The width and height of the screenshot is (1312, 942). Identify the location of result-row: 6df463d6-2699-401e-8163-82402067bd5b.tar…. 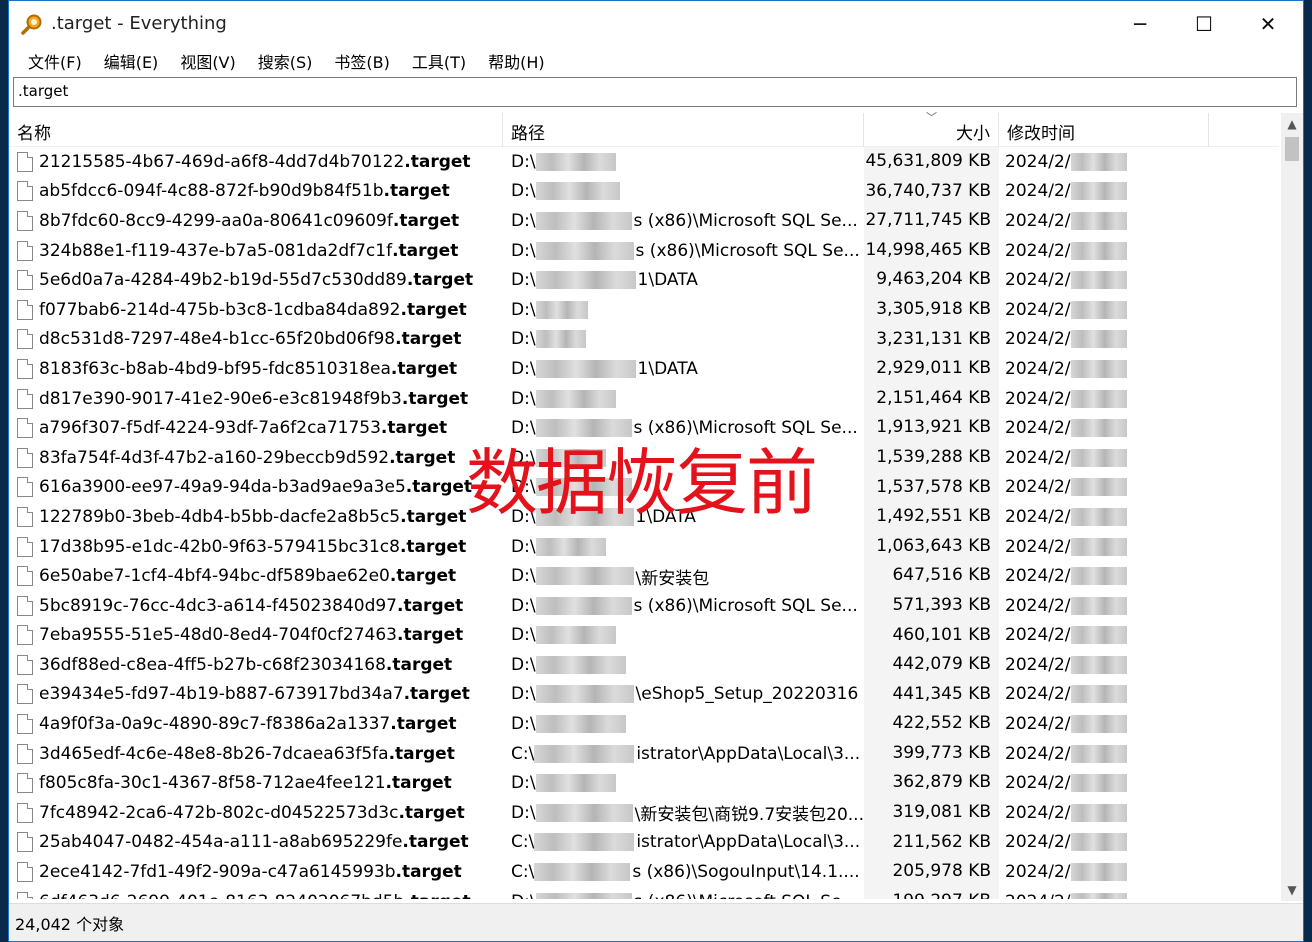
(644, 892).